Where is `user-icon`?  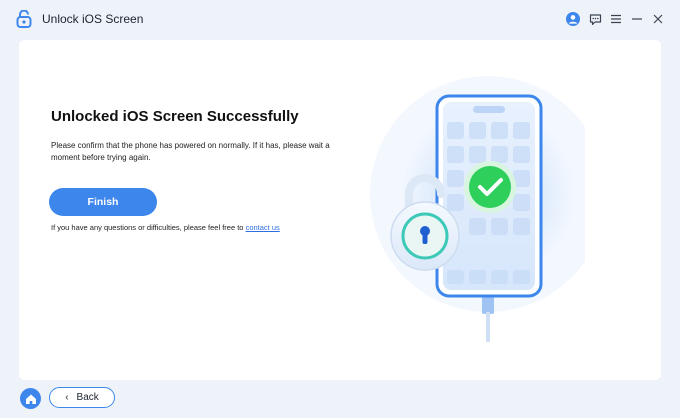 user-icon is located at coordinates (573, 19).